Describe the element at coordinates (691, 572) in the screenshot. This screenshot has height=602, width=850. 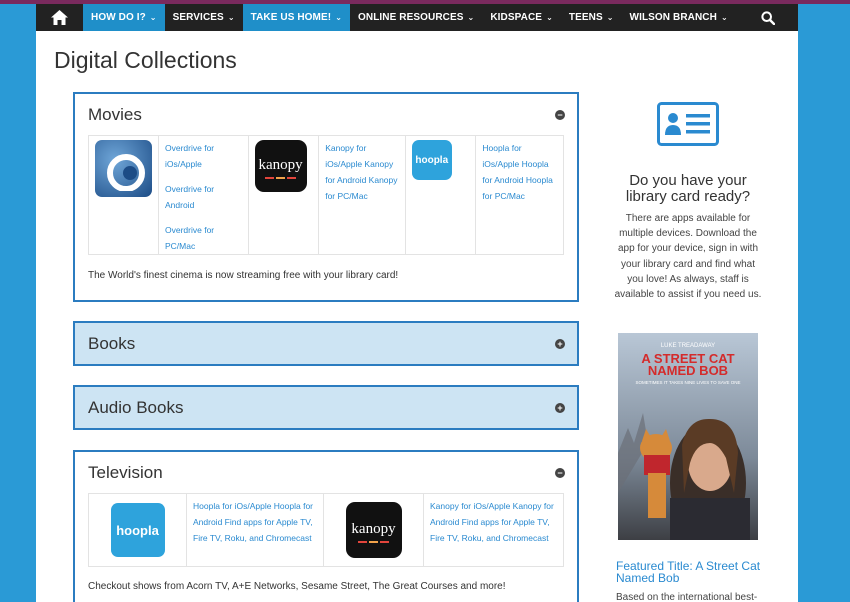
I see `featured-title-link: Featured Title: A Street Cat Named Bob` at that location.